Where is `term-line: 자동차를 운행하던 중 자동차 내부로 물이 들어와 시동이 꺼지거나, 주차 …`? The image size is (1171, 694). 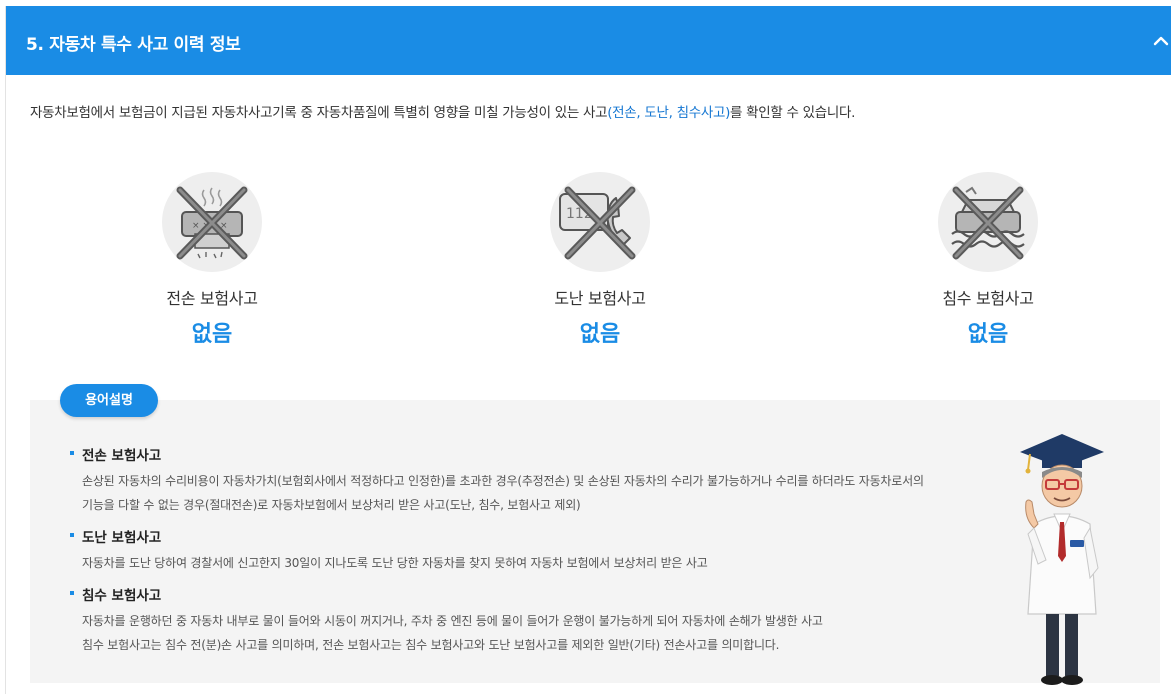 term-line: 자동차를 운행하던 중 자동차 내부로 물이 들어와 시동이 꺼지거나, 주차 … is located at coordinates (452, 621).